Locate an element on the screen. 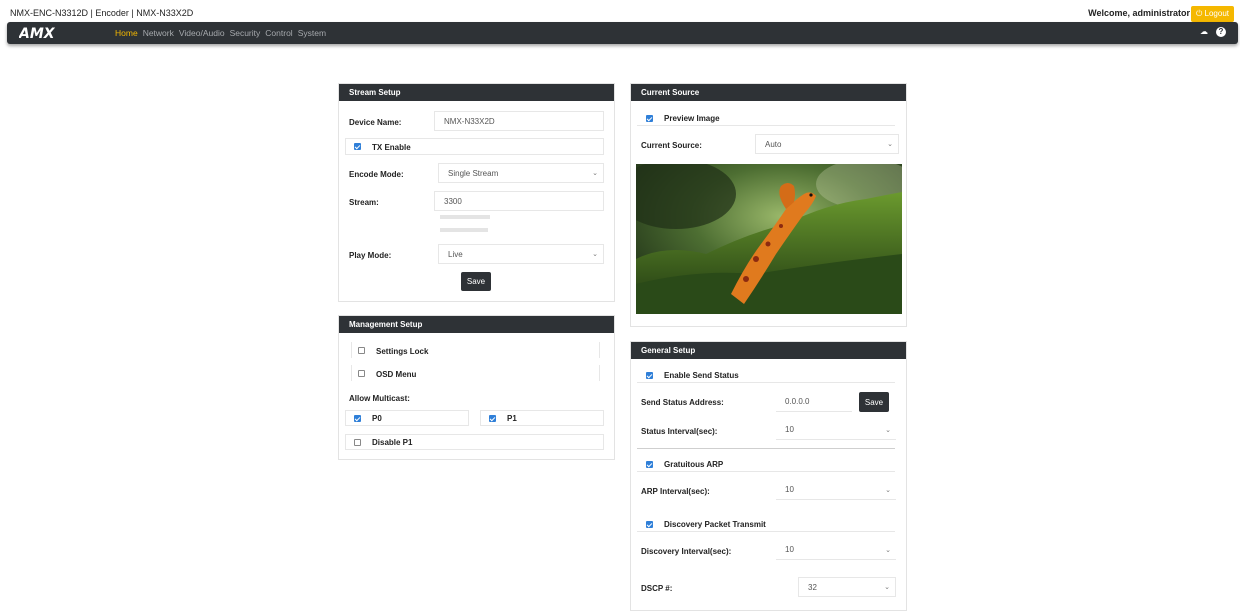 This screenshot has height=611, width=1240. welcome-text: Welcome, administrator is located at coordinates (1139, 13).